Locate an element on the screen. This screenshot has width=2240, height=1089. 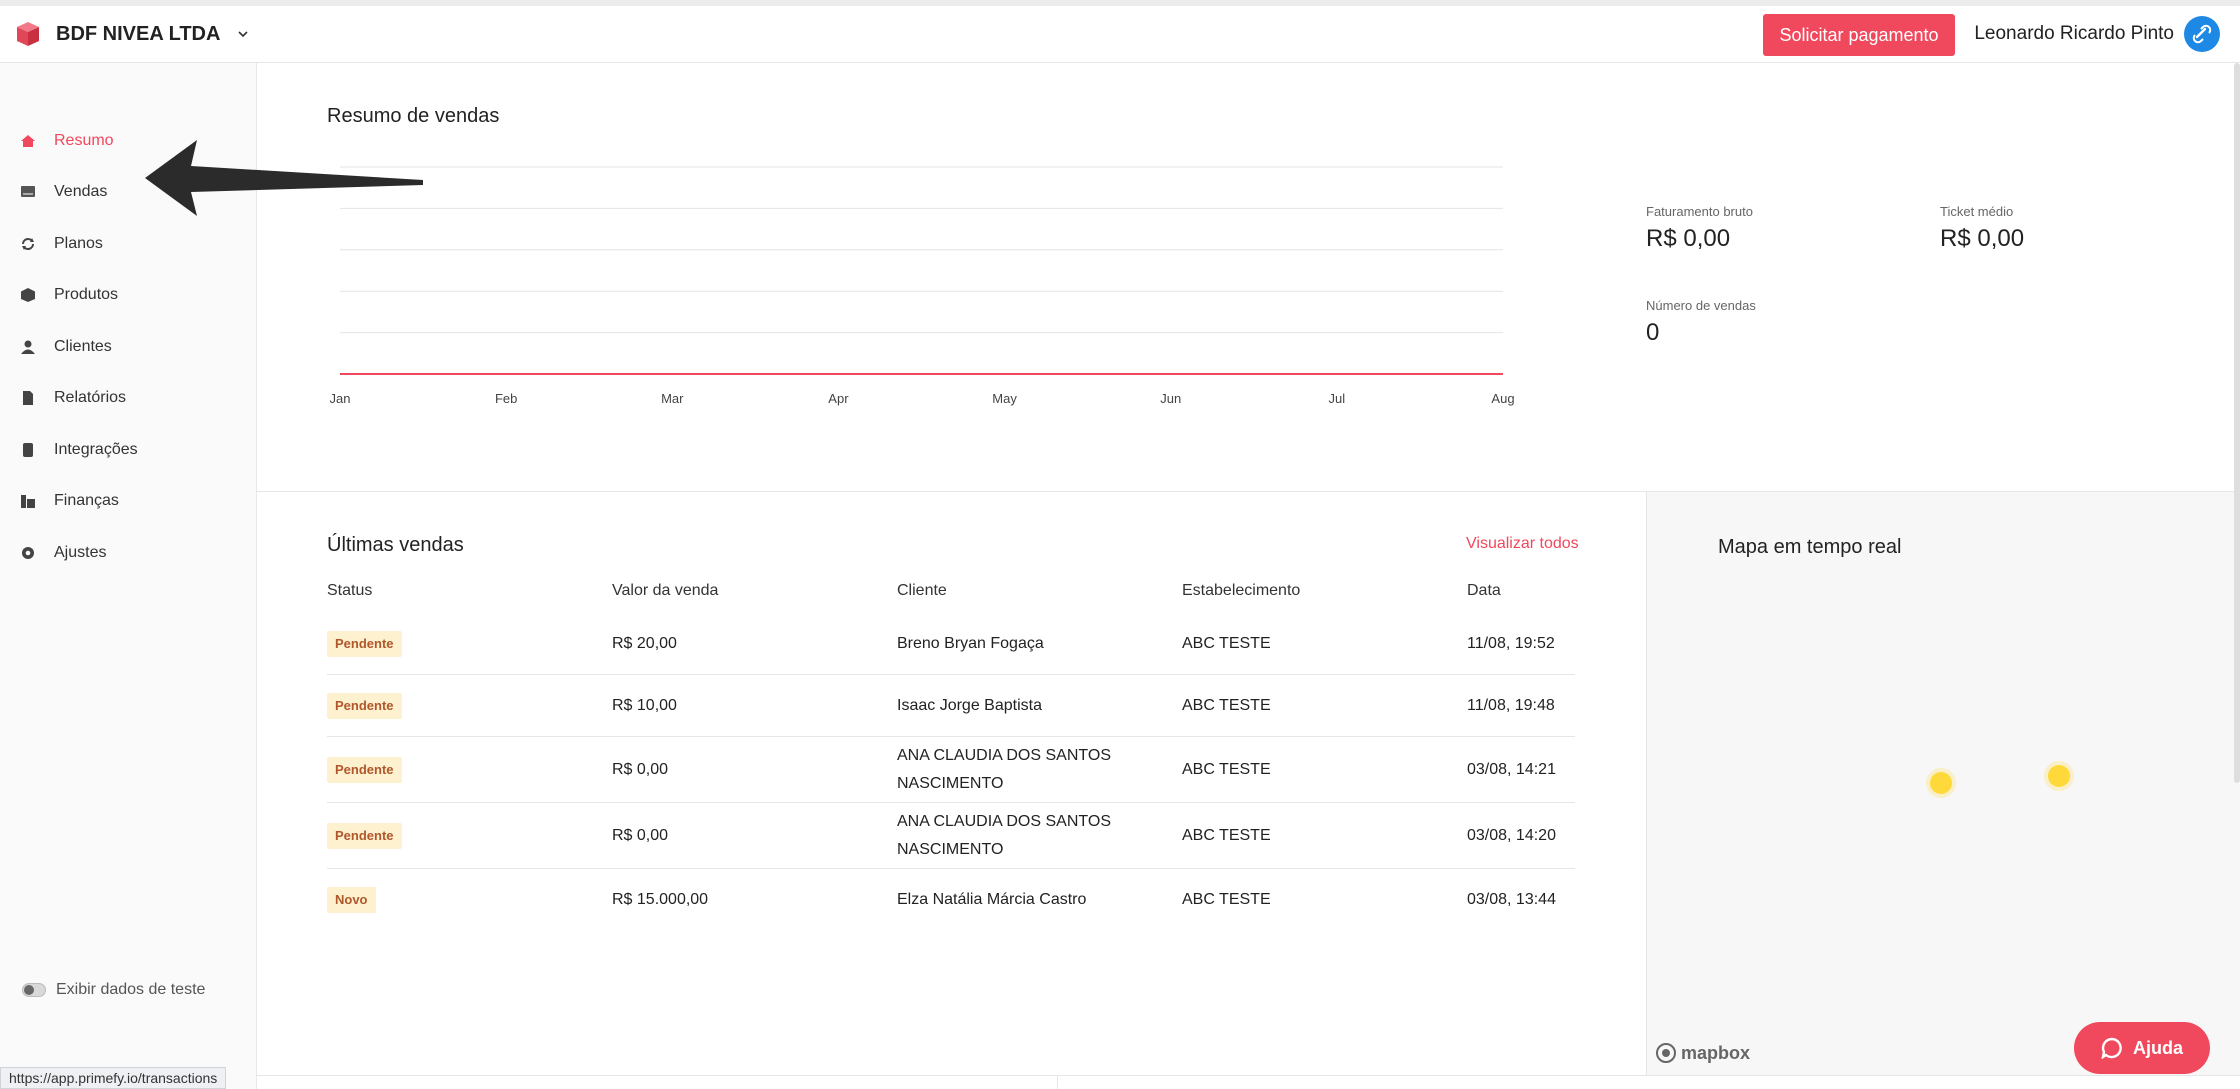
sidebar-item-financas: Finanças is located at coordinates (128, 502).